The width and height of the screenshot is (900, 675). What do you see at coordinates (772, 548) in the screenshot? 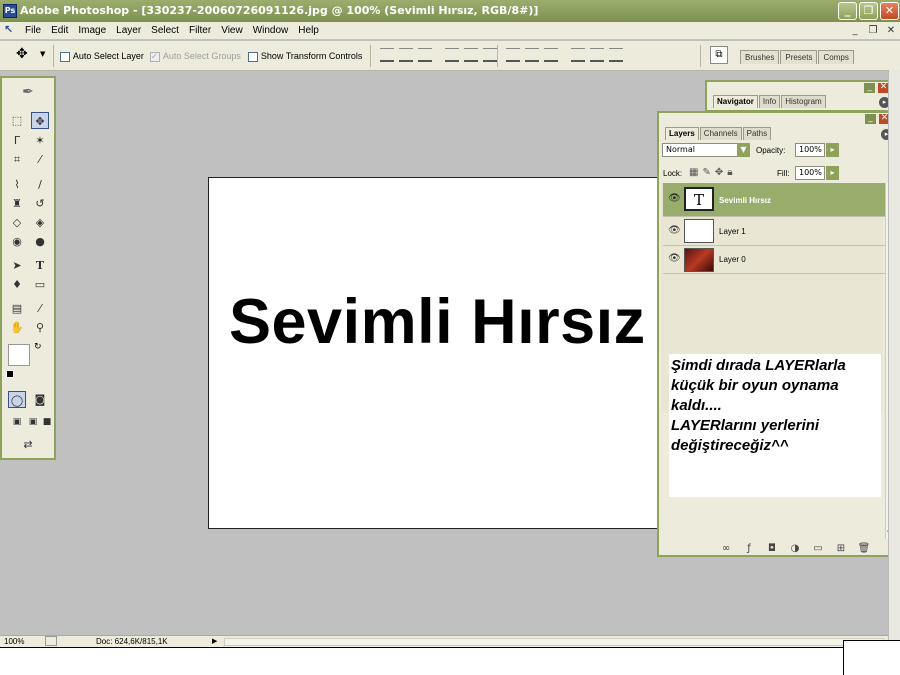
I see `add-mask-icon: ◘` at bounding box center [772, 548].